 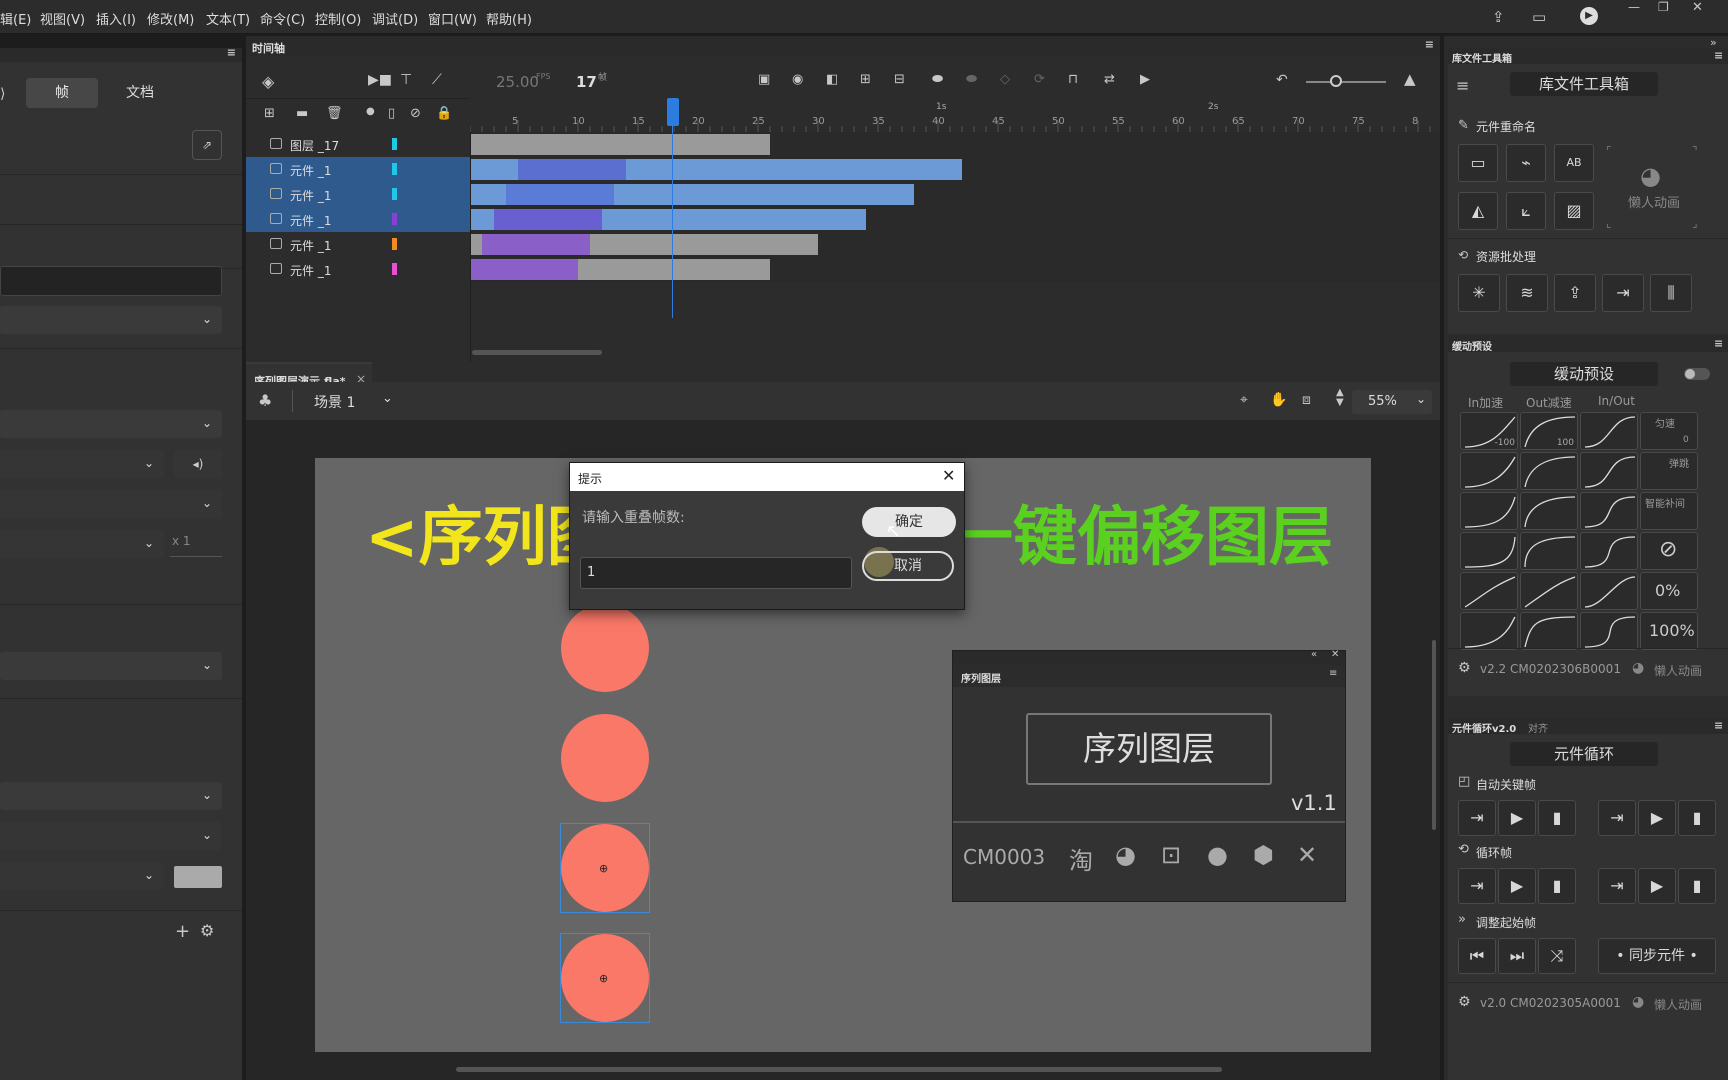 I want to click on cancel-button: 取消, so click(x=908, y=566).